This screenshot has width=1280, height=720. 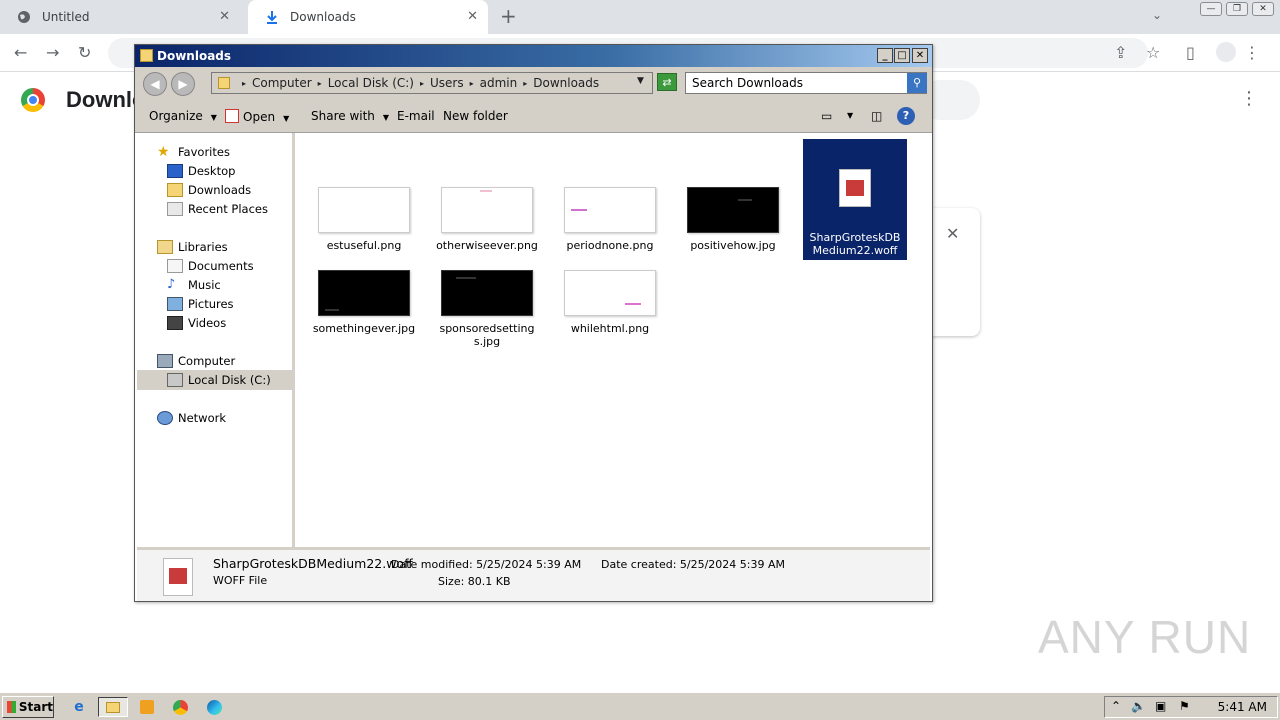 What do you see at coordinates (257, 116) in the screenshot?
I see `open-button: Open ▼` at bounding box center [257, 116].